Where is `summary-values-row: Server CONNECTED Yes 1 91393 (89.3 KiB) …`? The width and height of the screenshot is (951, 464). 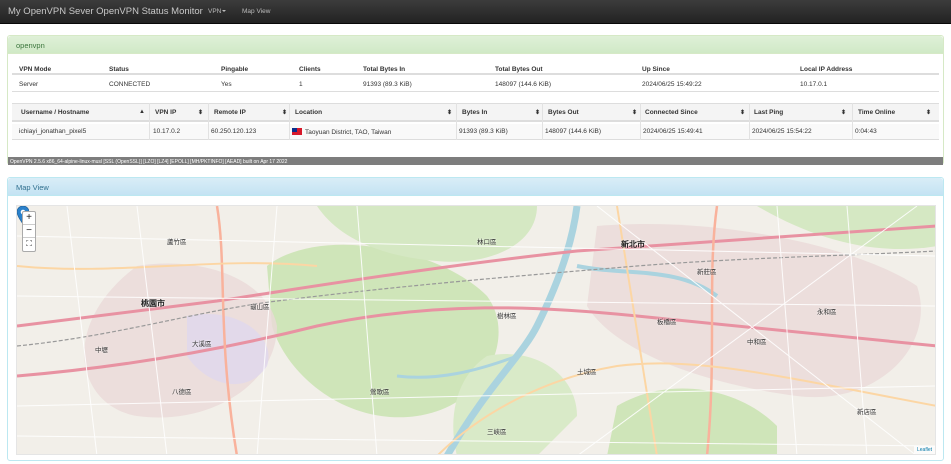 summary-values-row: Server CONNECTED Yes 1 91393 (89.3 KiB) … is located at coordinates (475, 84).